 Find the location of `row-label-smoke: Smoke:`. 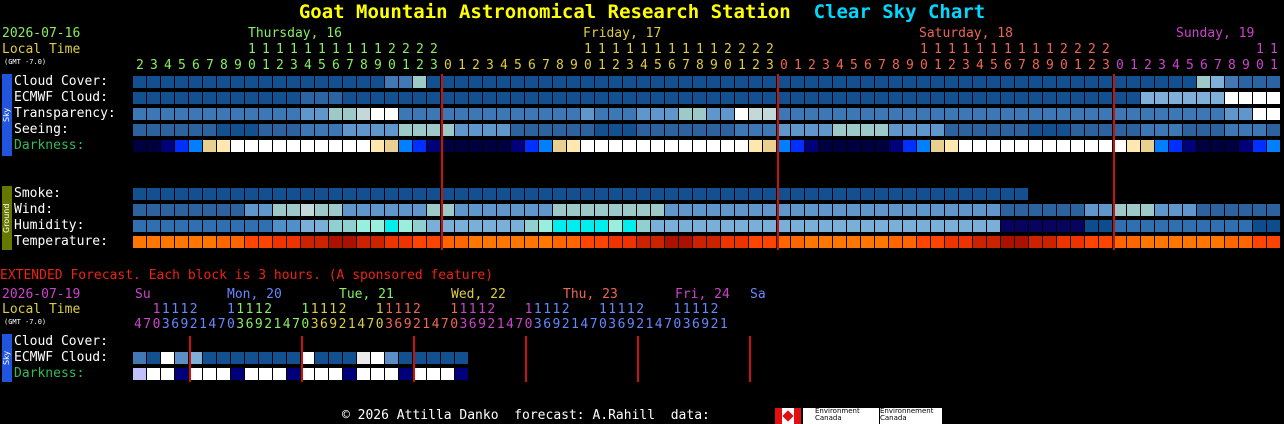

row-label-smoke: Smoke: is located at coordinates (37, 194).